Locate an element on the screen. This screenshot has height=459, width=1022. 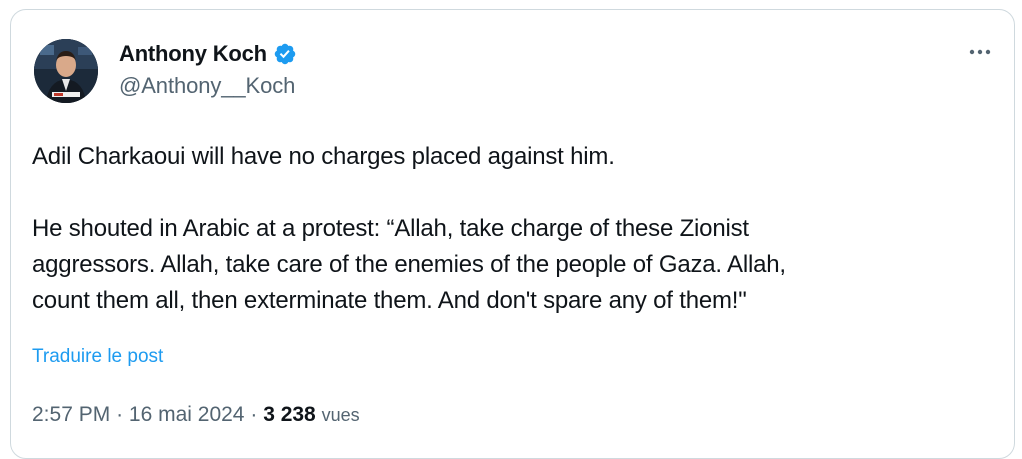
translate-post-link: Traduire le post is located at coordinates (97, 357).